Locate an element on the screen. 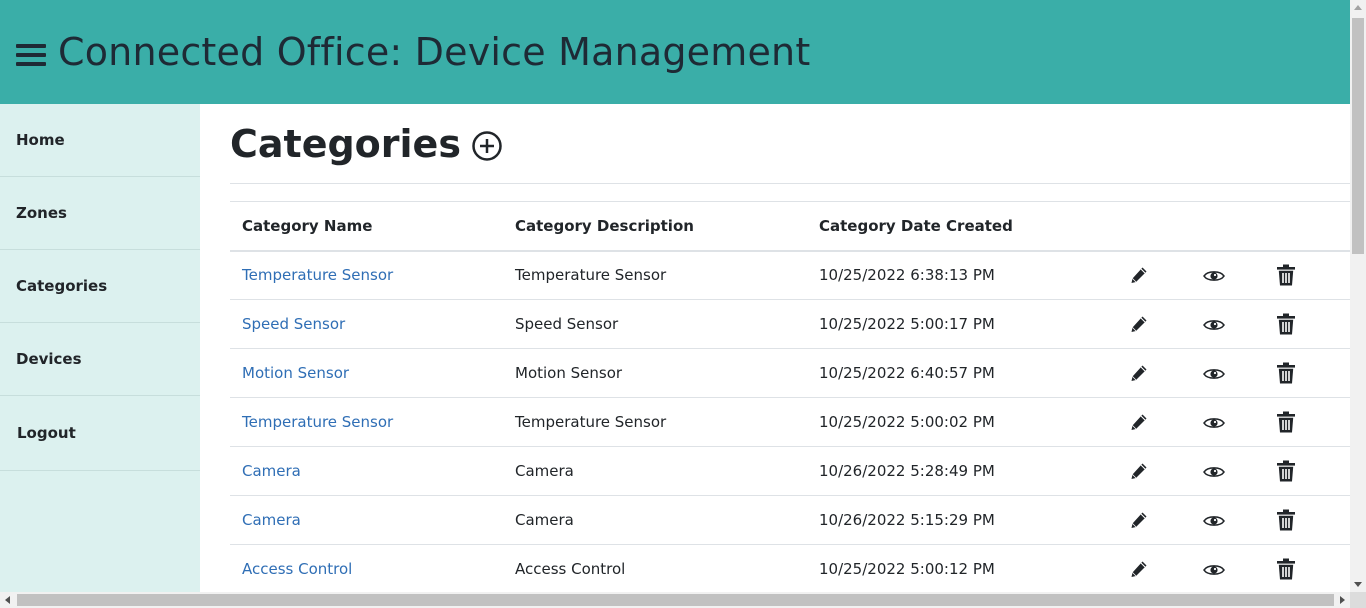  scroll-right-icon is located at coordinates (1342, 600).